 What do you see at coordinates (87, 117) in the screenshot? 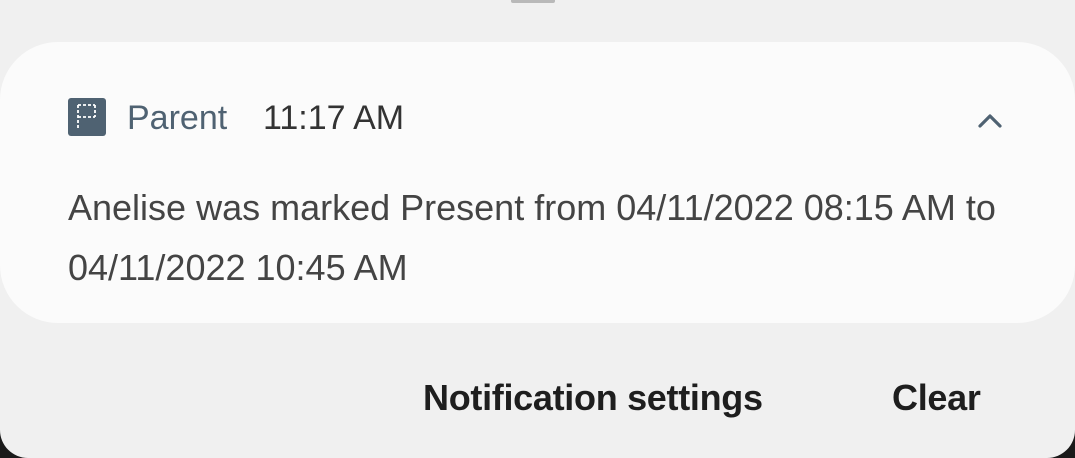
I see `flag-icon` at bounding box center [87, 117].